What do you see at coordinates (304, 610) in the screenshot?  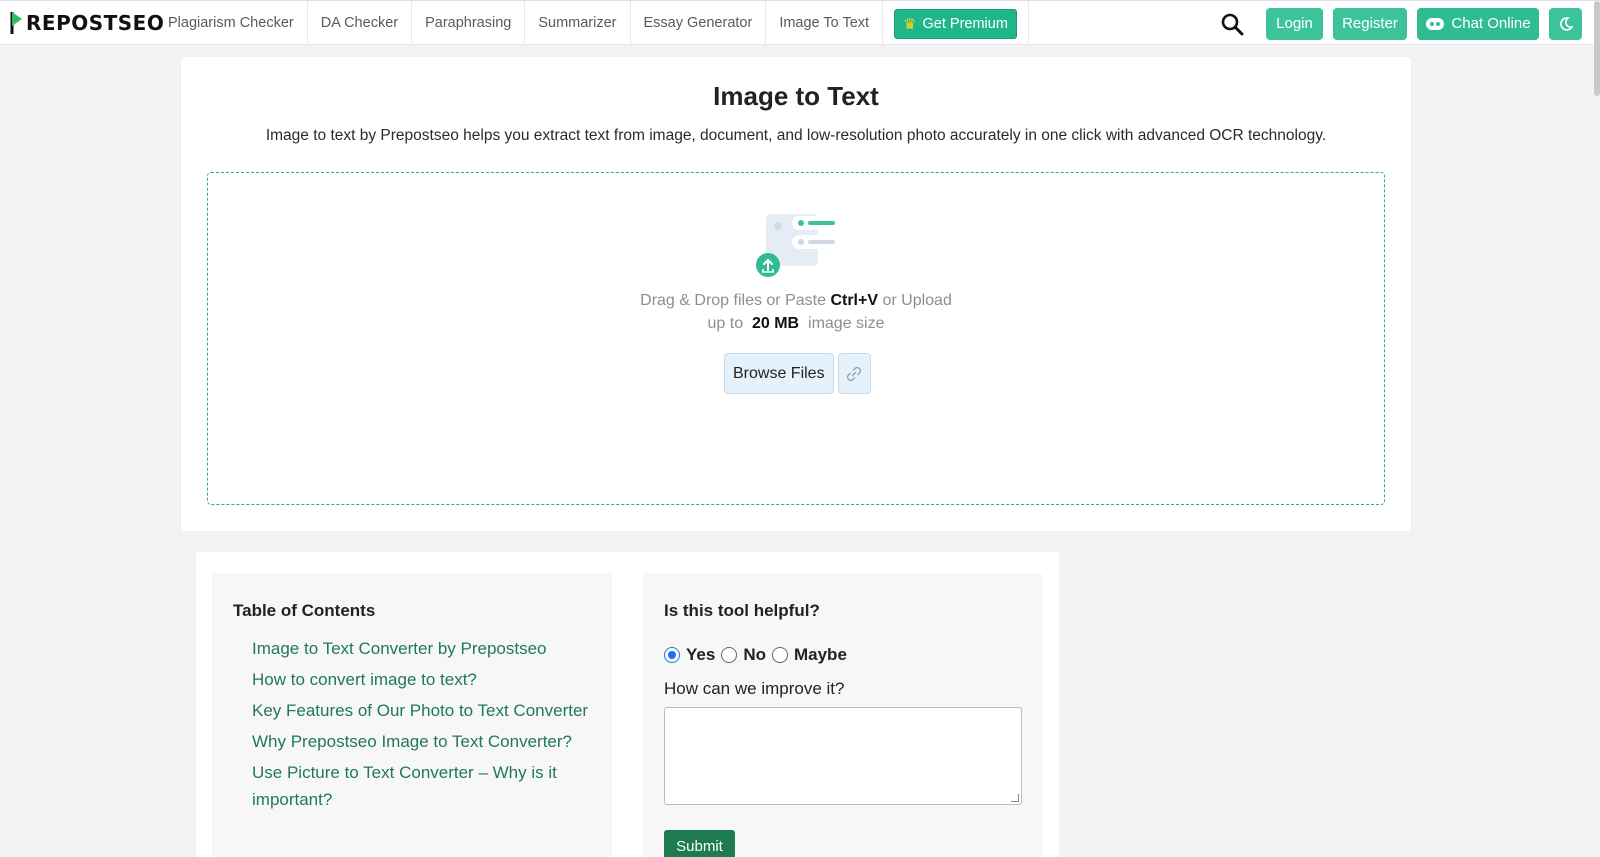 I see `toc-title: Table of Contents` at bounding box center [304, 610].